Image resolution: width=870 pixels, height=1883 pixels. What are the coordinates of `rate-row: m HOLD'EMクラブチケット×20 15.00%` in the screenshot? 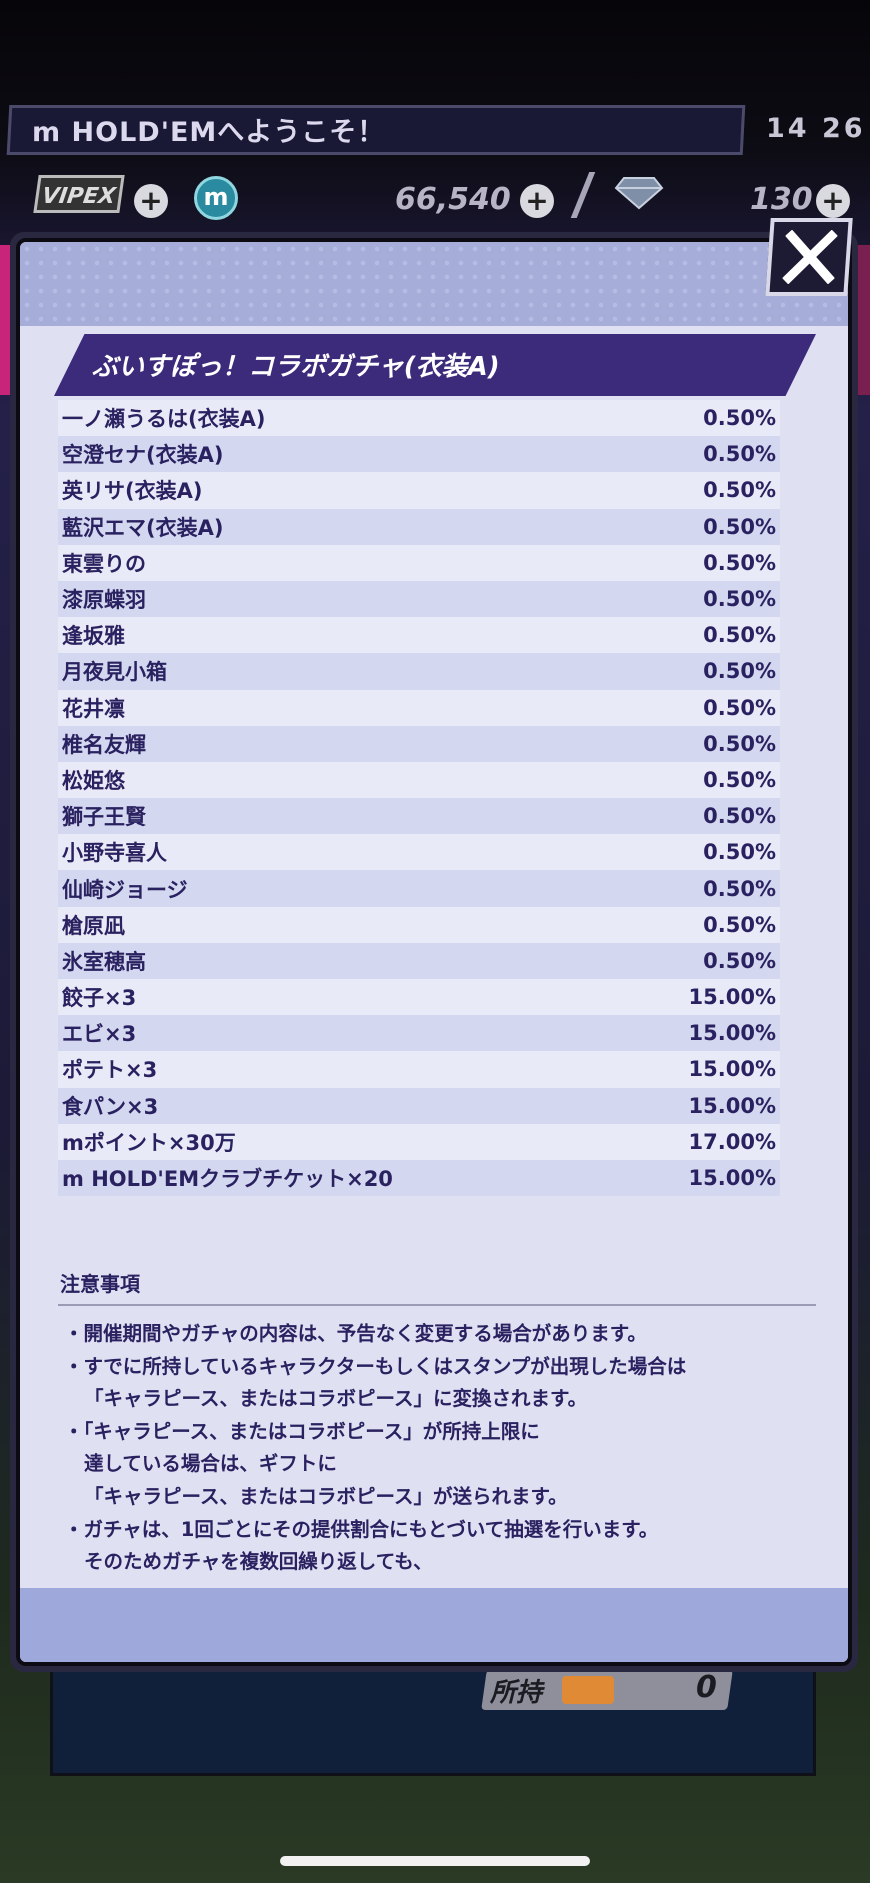 It's located at (419, 1178).